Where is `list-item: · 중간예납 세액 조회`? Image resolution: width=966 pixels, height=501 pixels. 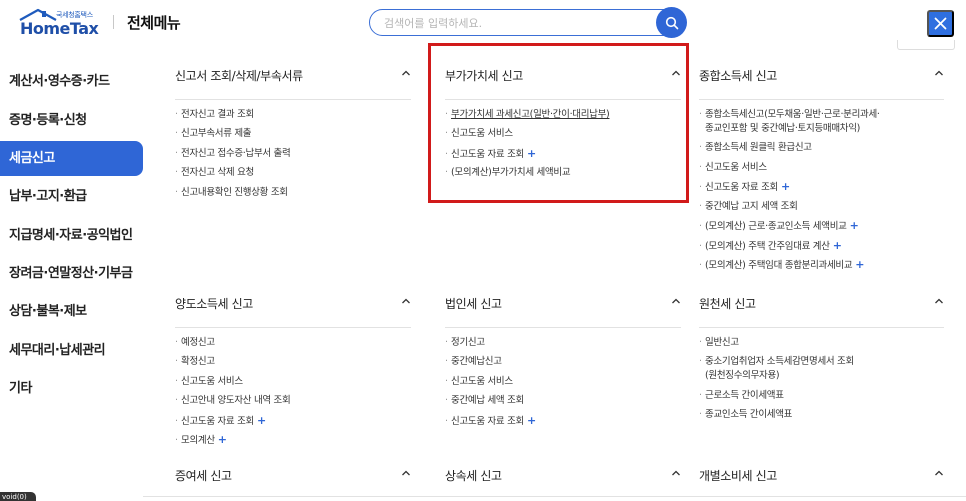
list-item: · 중간예납 세액 조회 is located at coordinates (484, 400).